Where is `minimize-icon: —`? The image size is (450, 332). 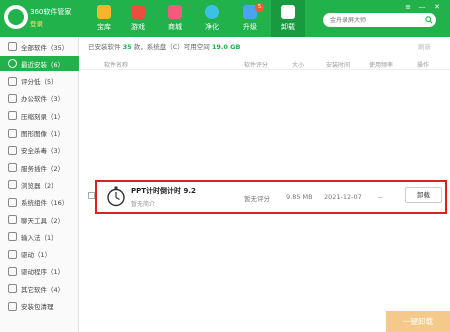 minimize-icon: — is located at coordinates (422, 7).